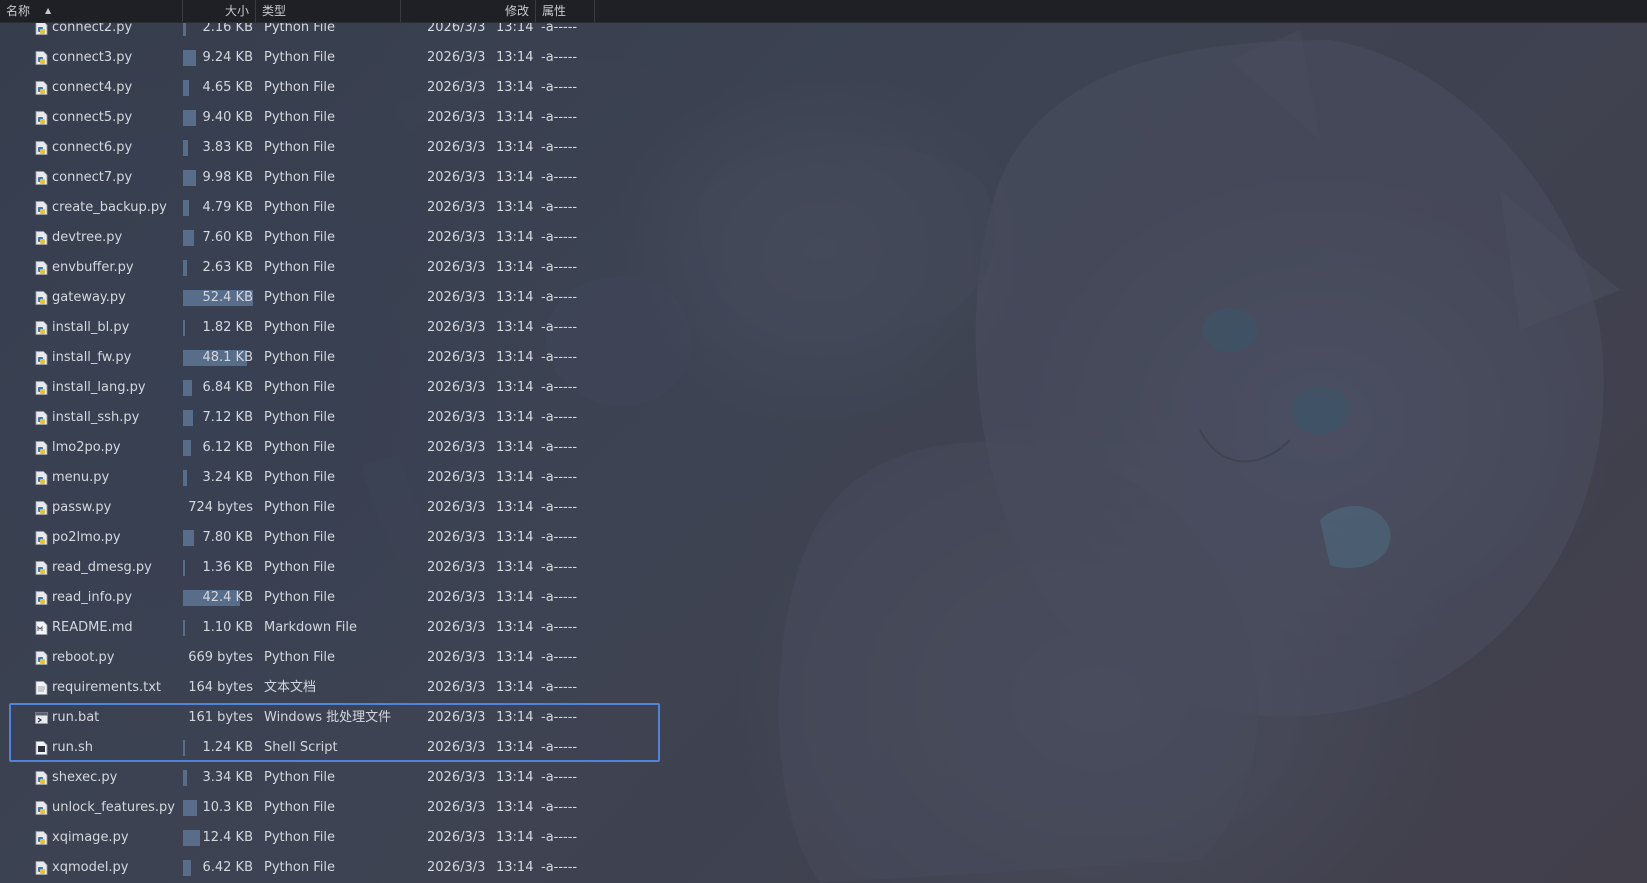 This screenshot has height=883, width=1647. I want to click on file-name: connect4.py, so click(92, 88).